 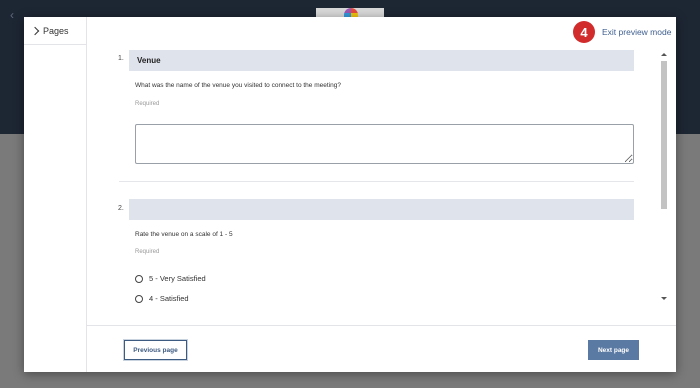 What do you see at coordinates (664, 135) in the screenshot?
I see `scrollbar-thumb` at bounding box center [664, 135].